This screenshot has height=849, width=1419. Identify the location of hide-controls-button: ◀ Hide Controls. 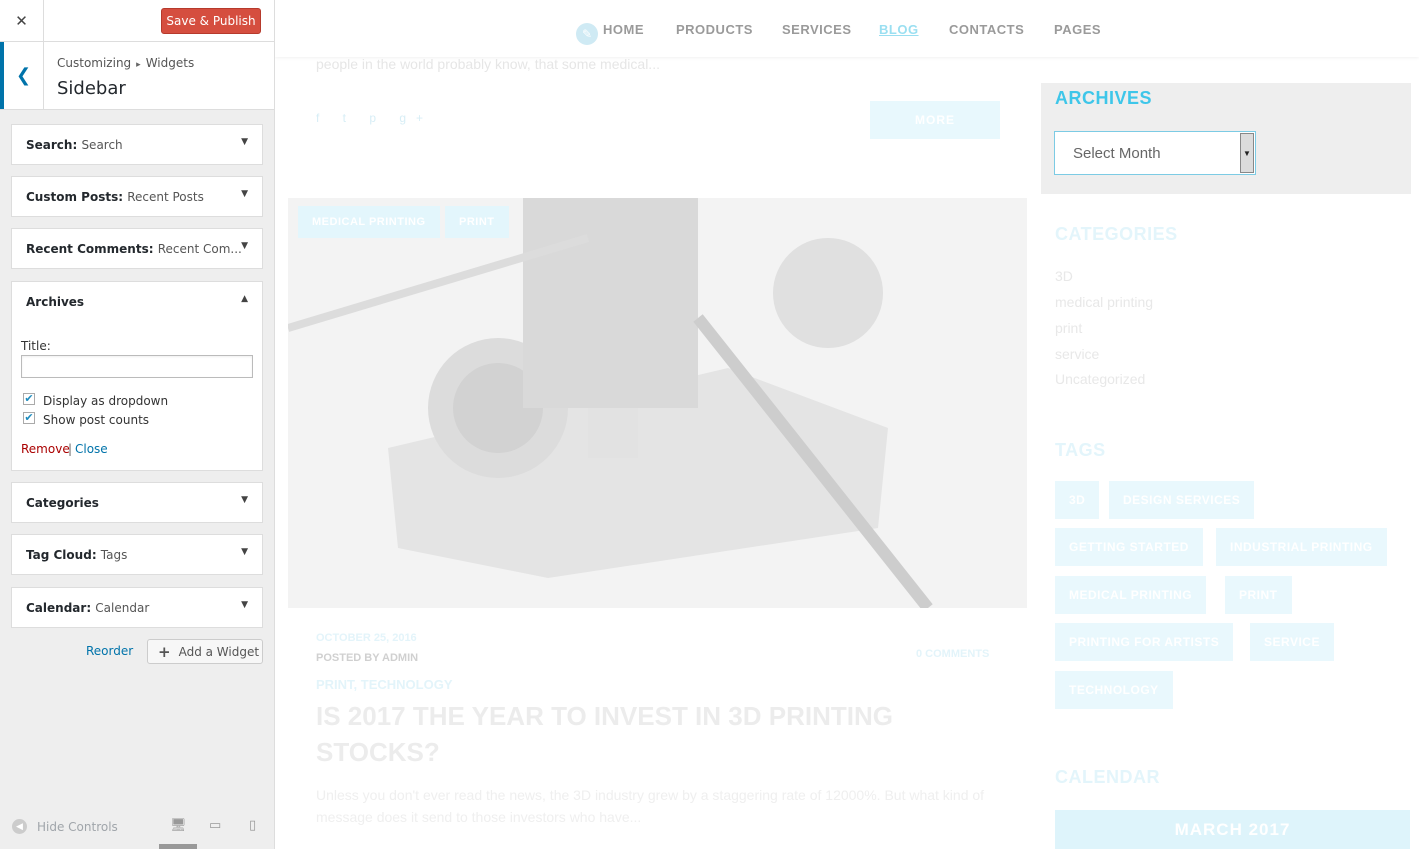
(65, 826).